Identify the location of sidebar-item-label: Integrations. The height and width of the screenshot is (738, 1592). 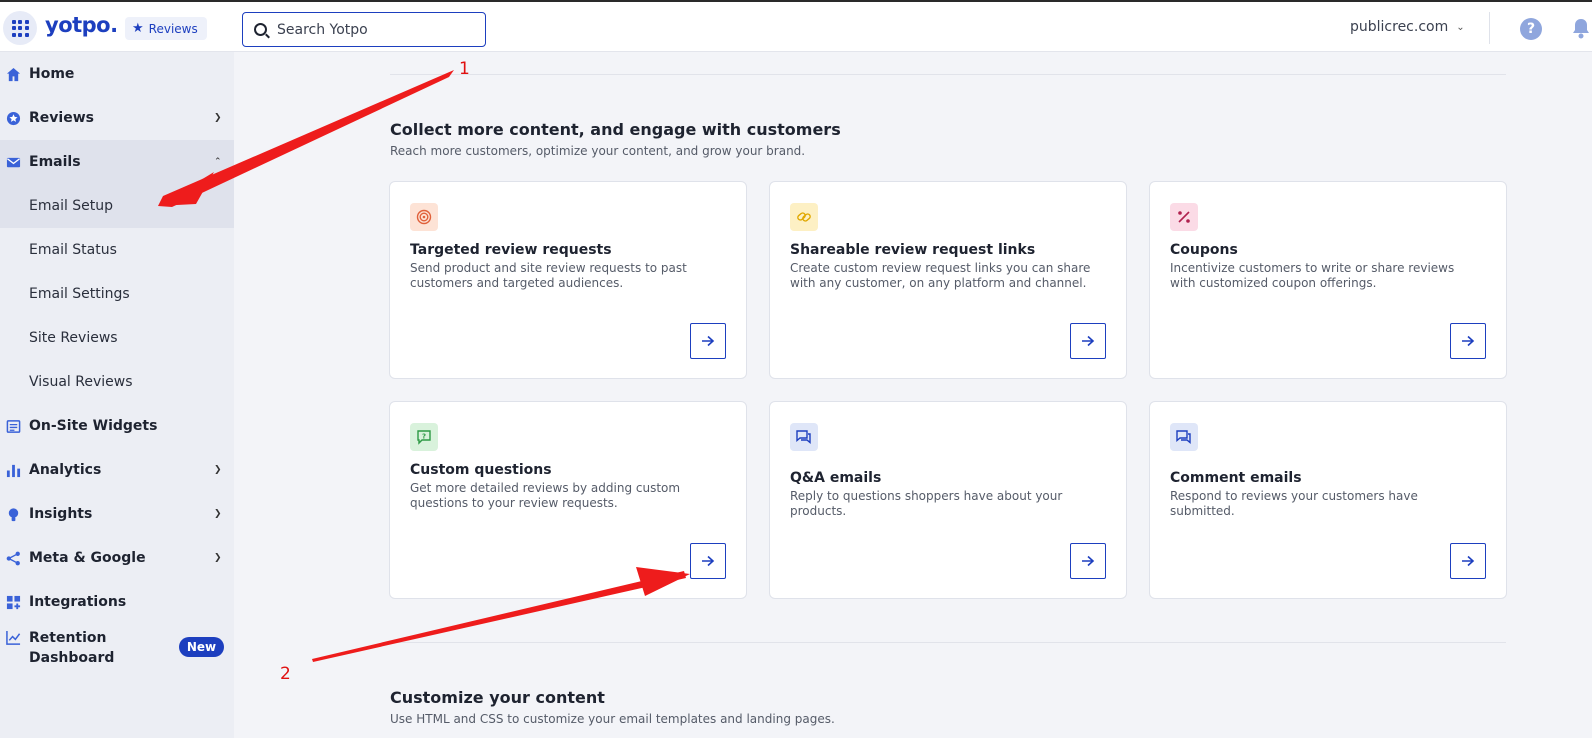
(78, 602).